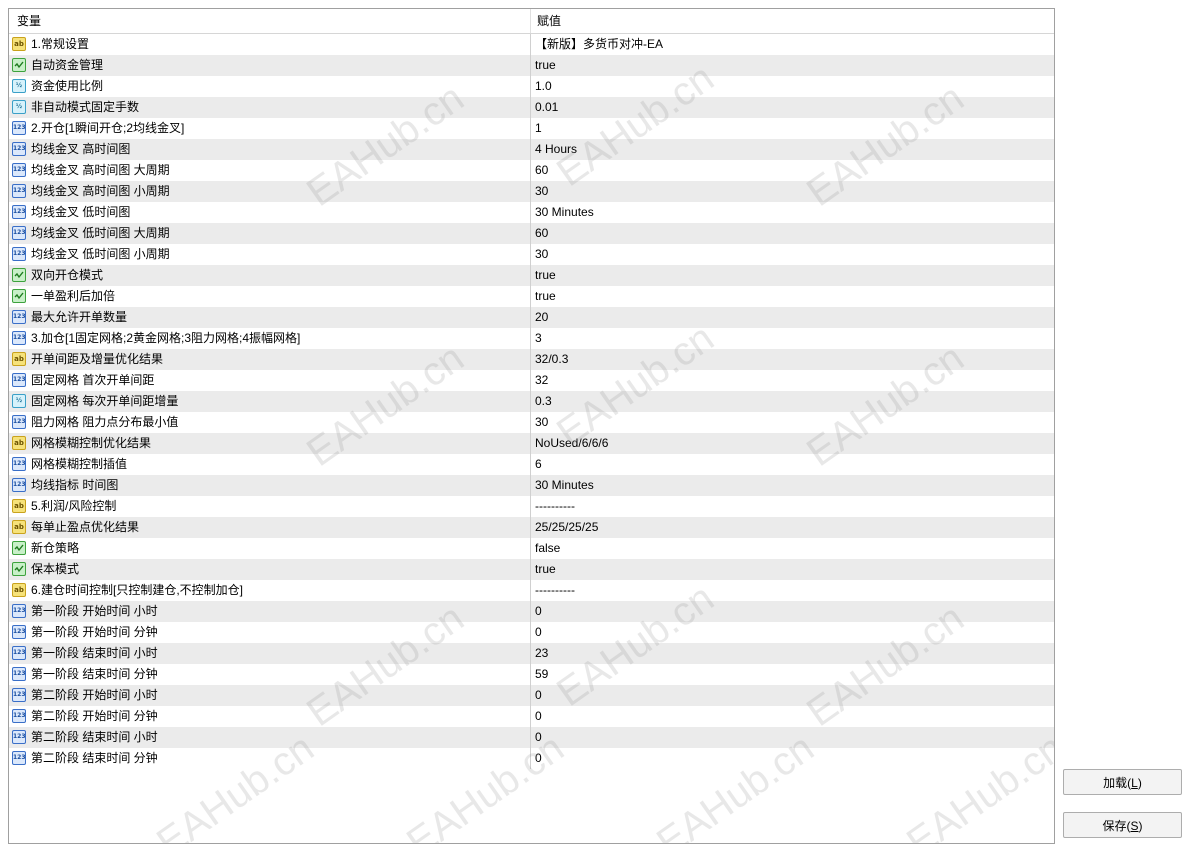  What do you see at coordinates (541, 380) in the screenshot?
I see `value-cell: 32` at bounding box center [541, 380].